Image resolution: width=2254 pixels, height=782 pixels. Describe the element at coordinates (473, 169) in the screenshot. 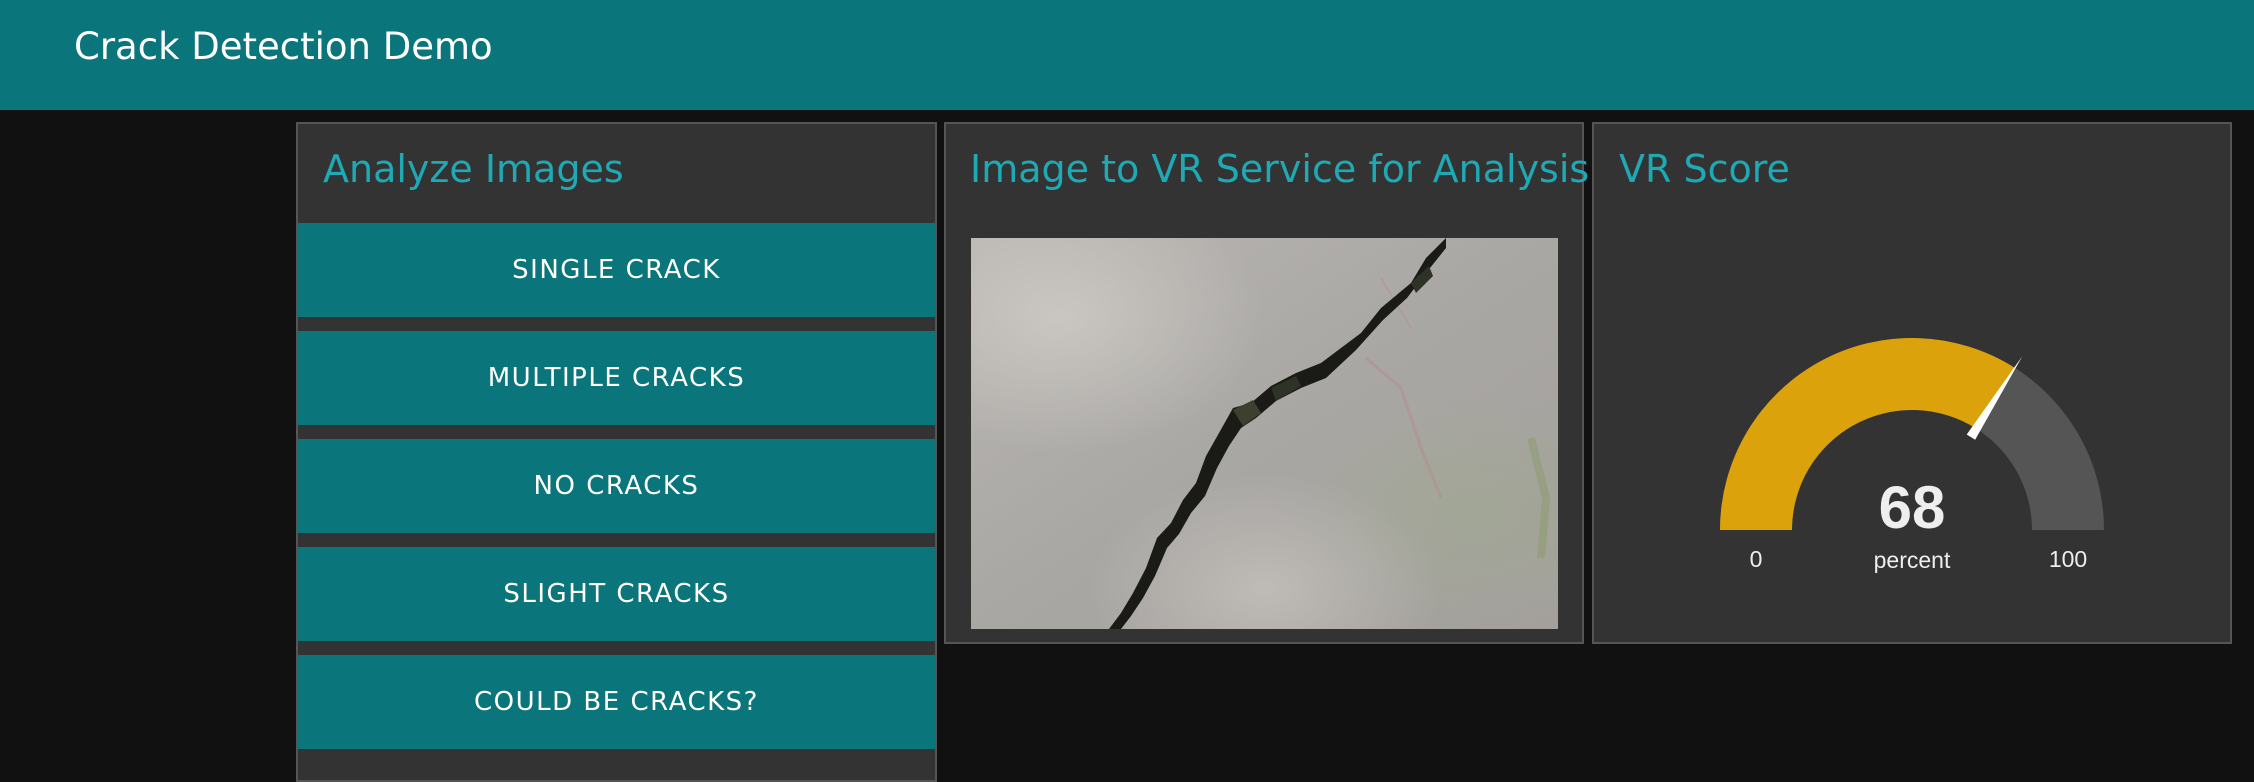

I see `analyze-images-title: Analyze Images` at that location.